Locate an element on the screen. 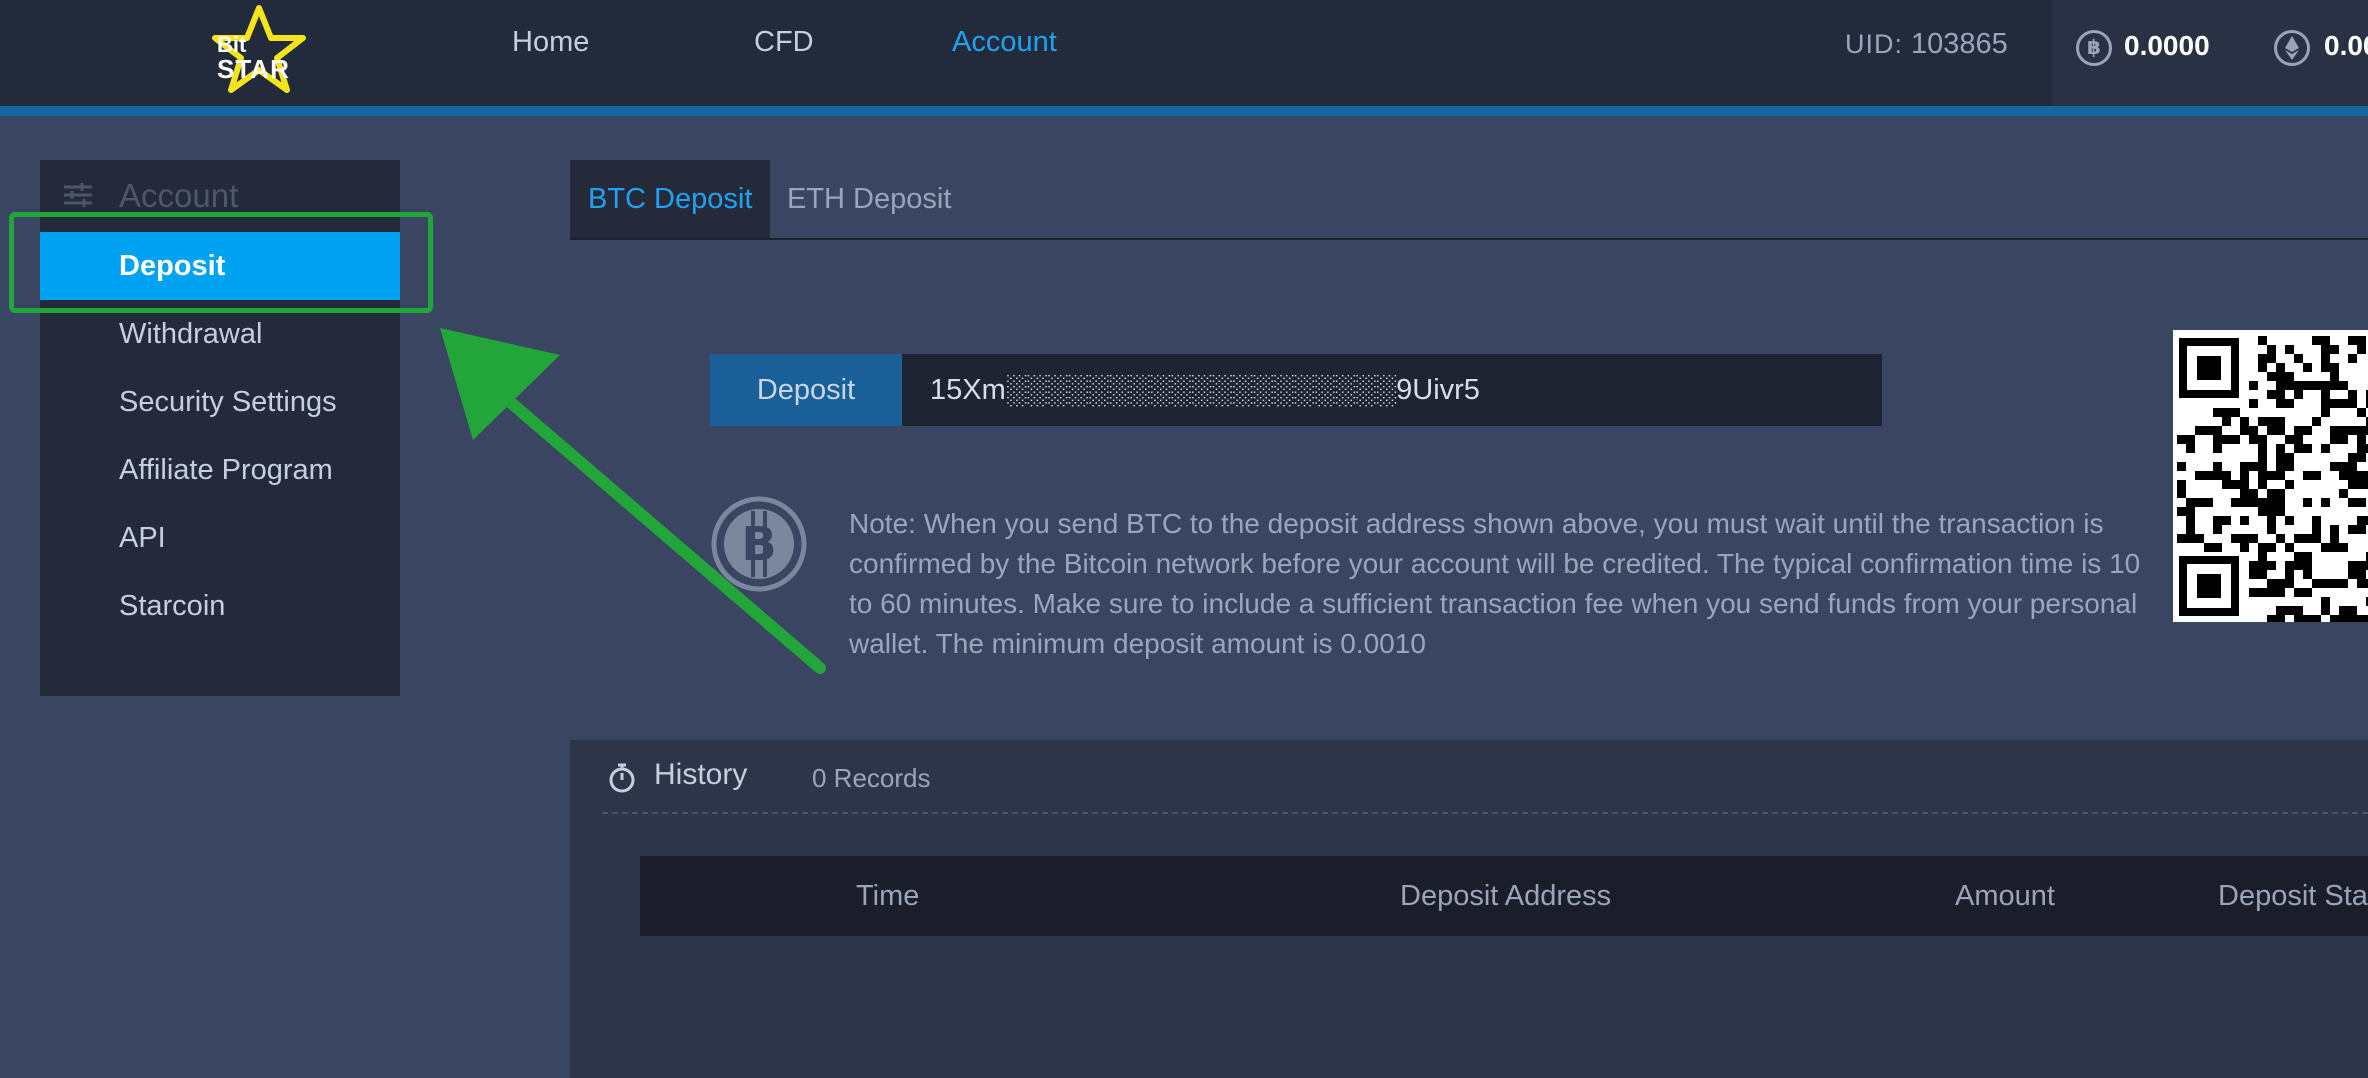  sidebar-item-starcoin: Starcoin is located at coordinates (220, 606).